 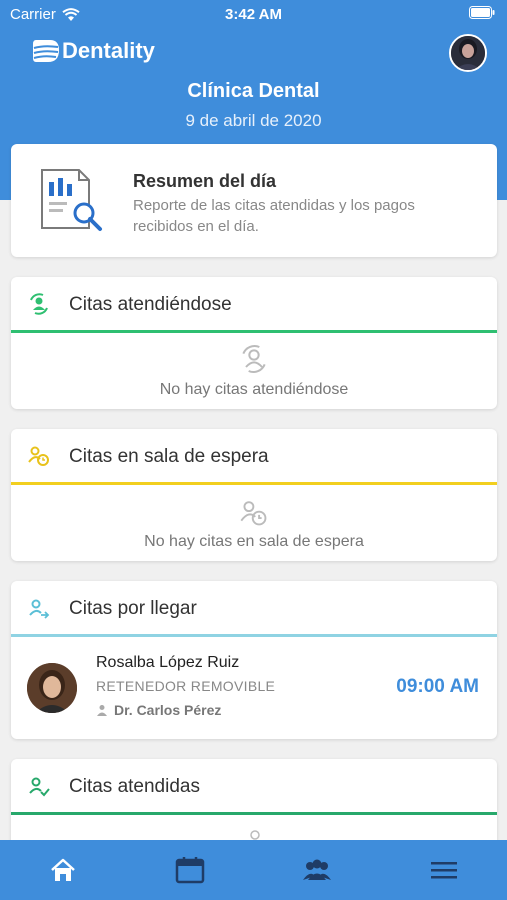 I want to click on waiting-header: Citas en sala de espera, so click(x=254, y=456).